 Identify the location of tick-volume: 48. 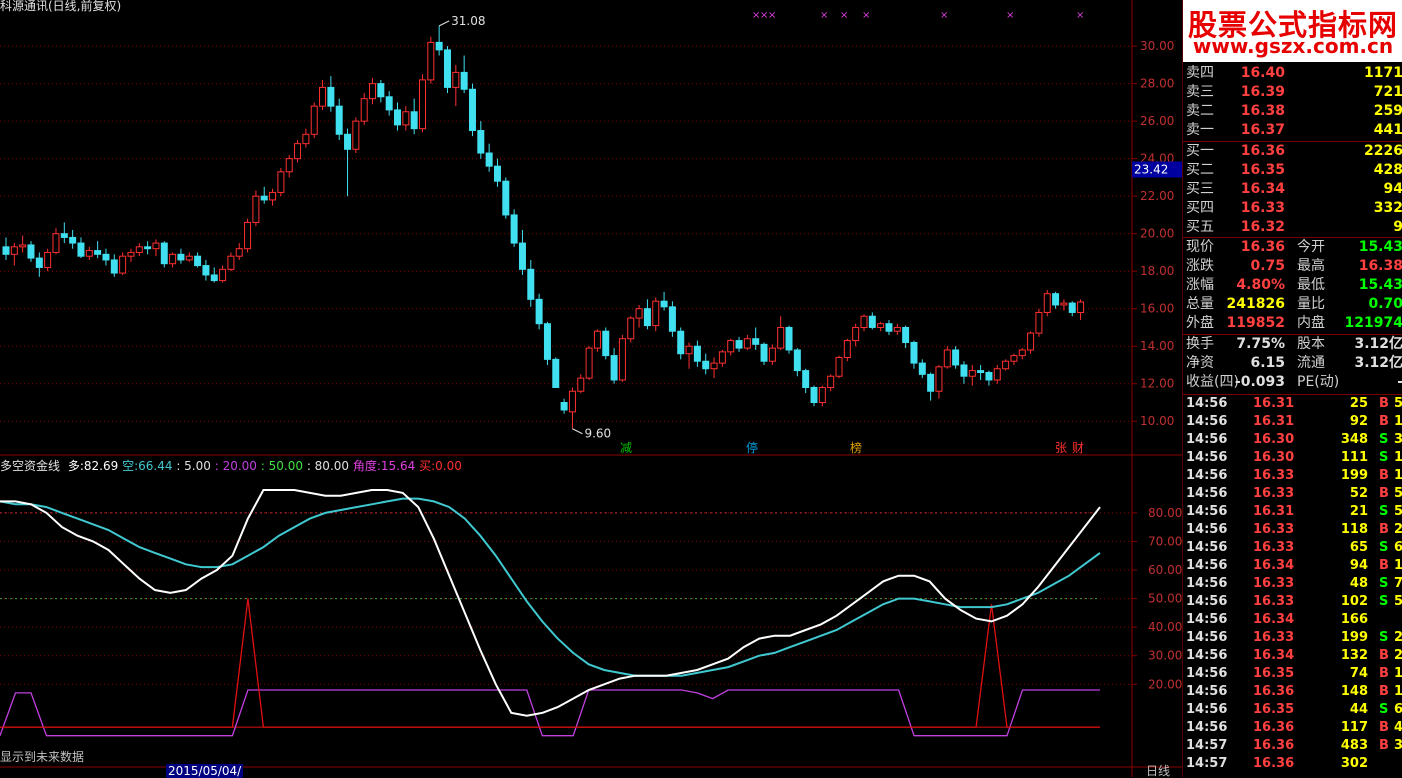
(1358, 583).